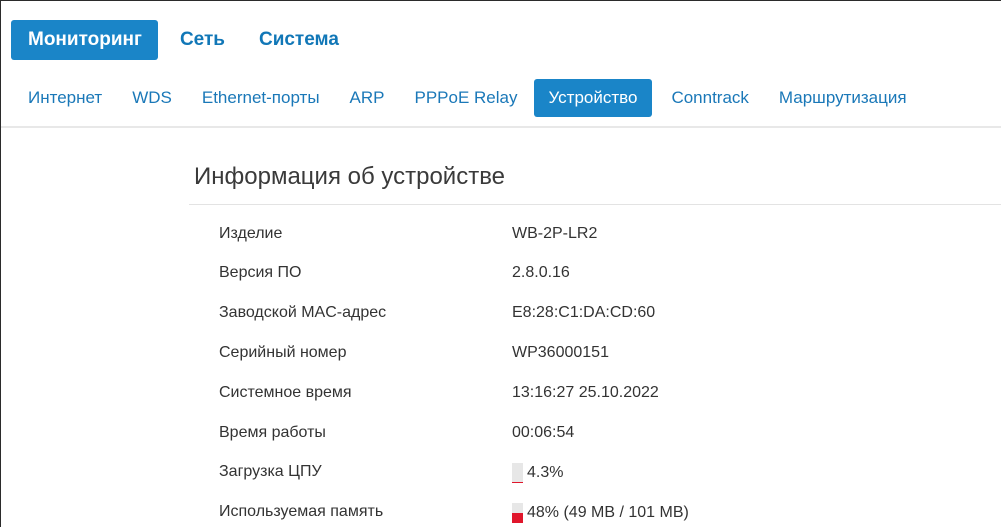 Image resolution: width=1001 pixels, height=527 pixels. I want to click on row-value-text: 00:06:54, so click(543, 432).